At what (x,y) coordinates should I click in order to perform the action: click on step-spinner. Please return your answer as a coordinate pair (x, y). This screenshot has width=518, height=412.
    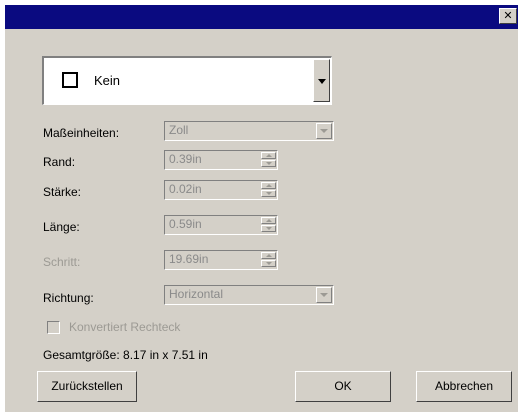
    Looking at the image, I should click on (268, 260).